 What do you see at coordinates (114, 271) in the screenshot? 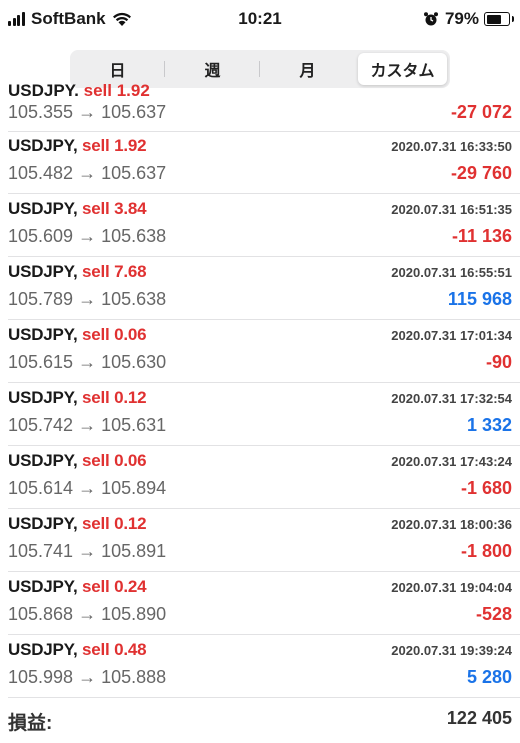
I see `side-label: sell 7.68` at bounding box center [114, 271].